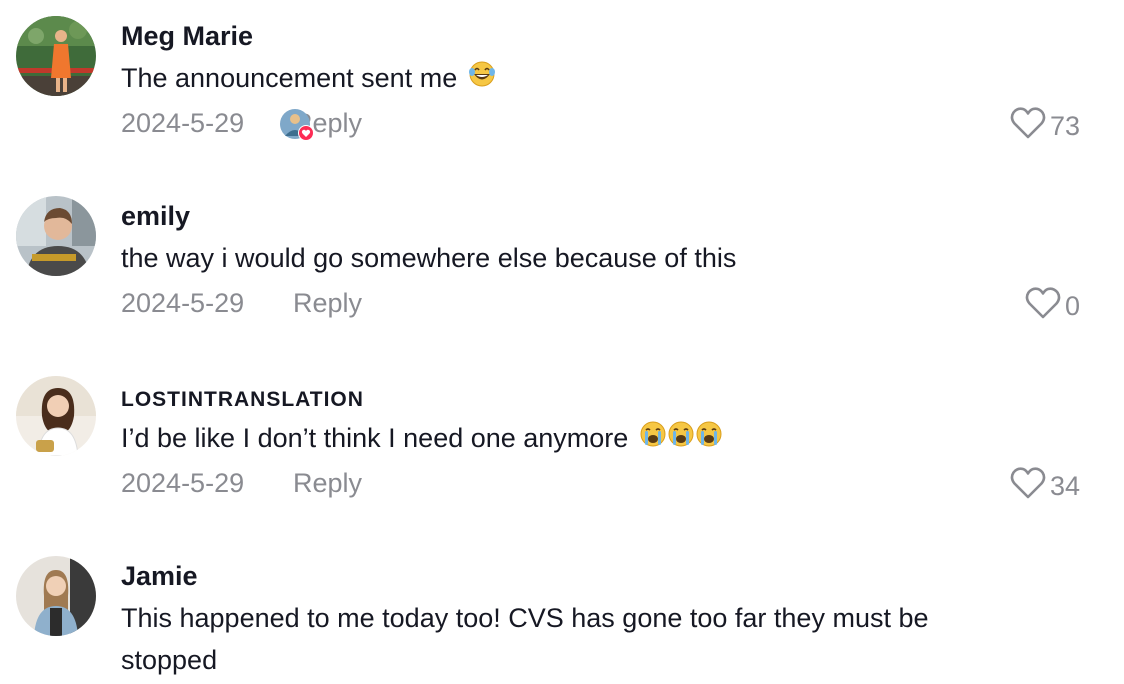 The height and width of the screenshot is (684, 1124). I want to click on username: Jamie, so click(159, 576).